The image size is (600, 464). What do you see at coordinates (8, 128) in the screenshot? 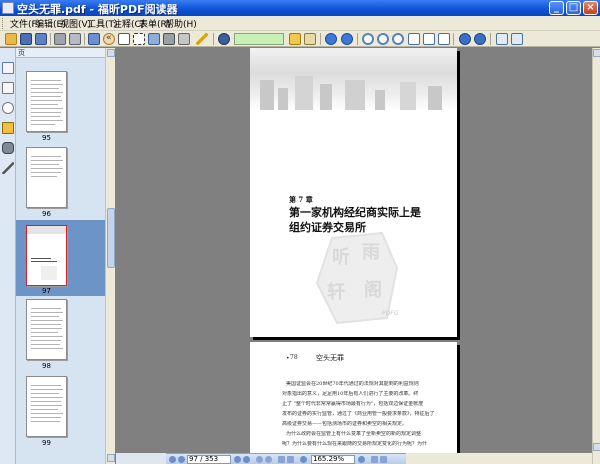
I see `layers-tab-icon` at bounding box center [8, 128].